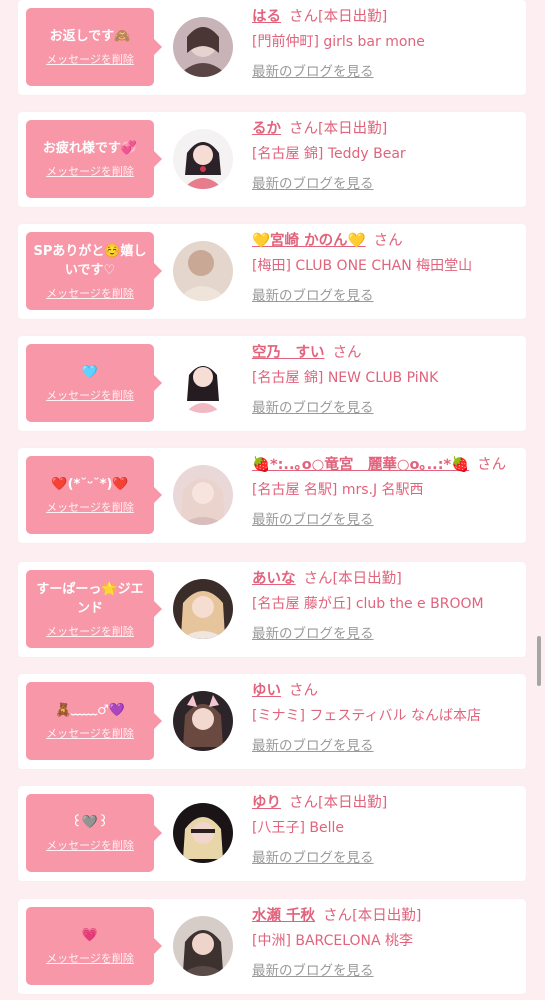  Describe the element at coordinates (266, 691) in the screenshot. I see `cast-name-link: ゆい` at that location.